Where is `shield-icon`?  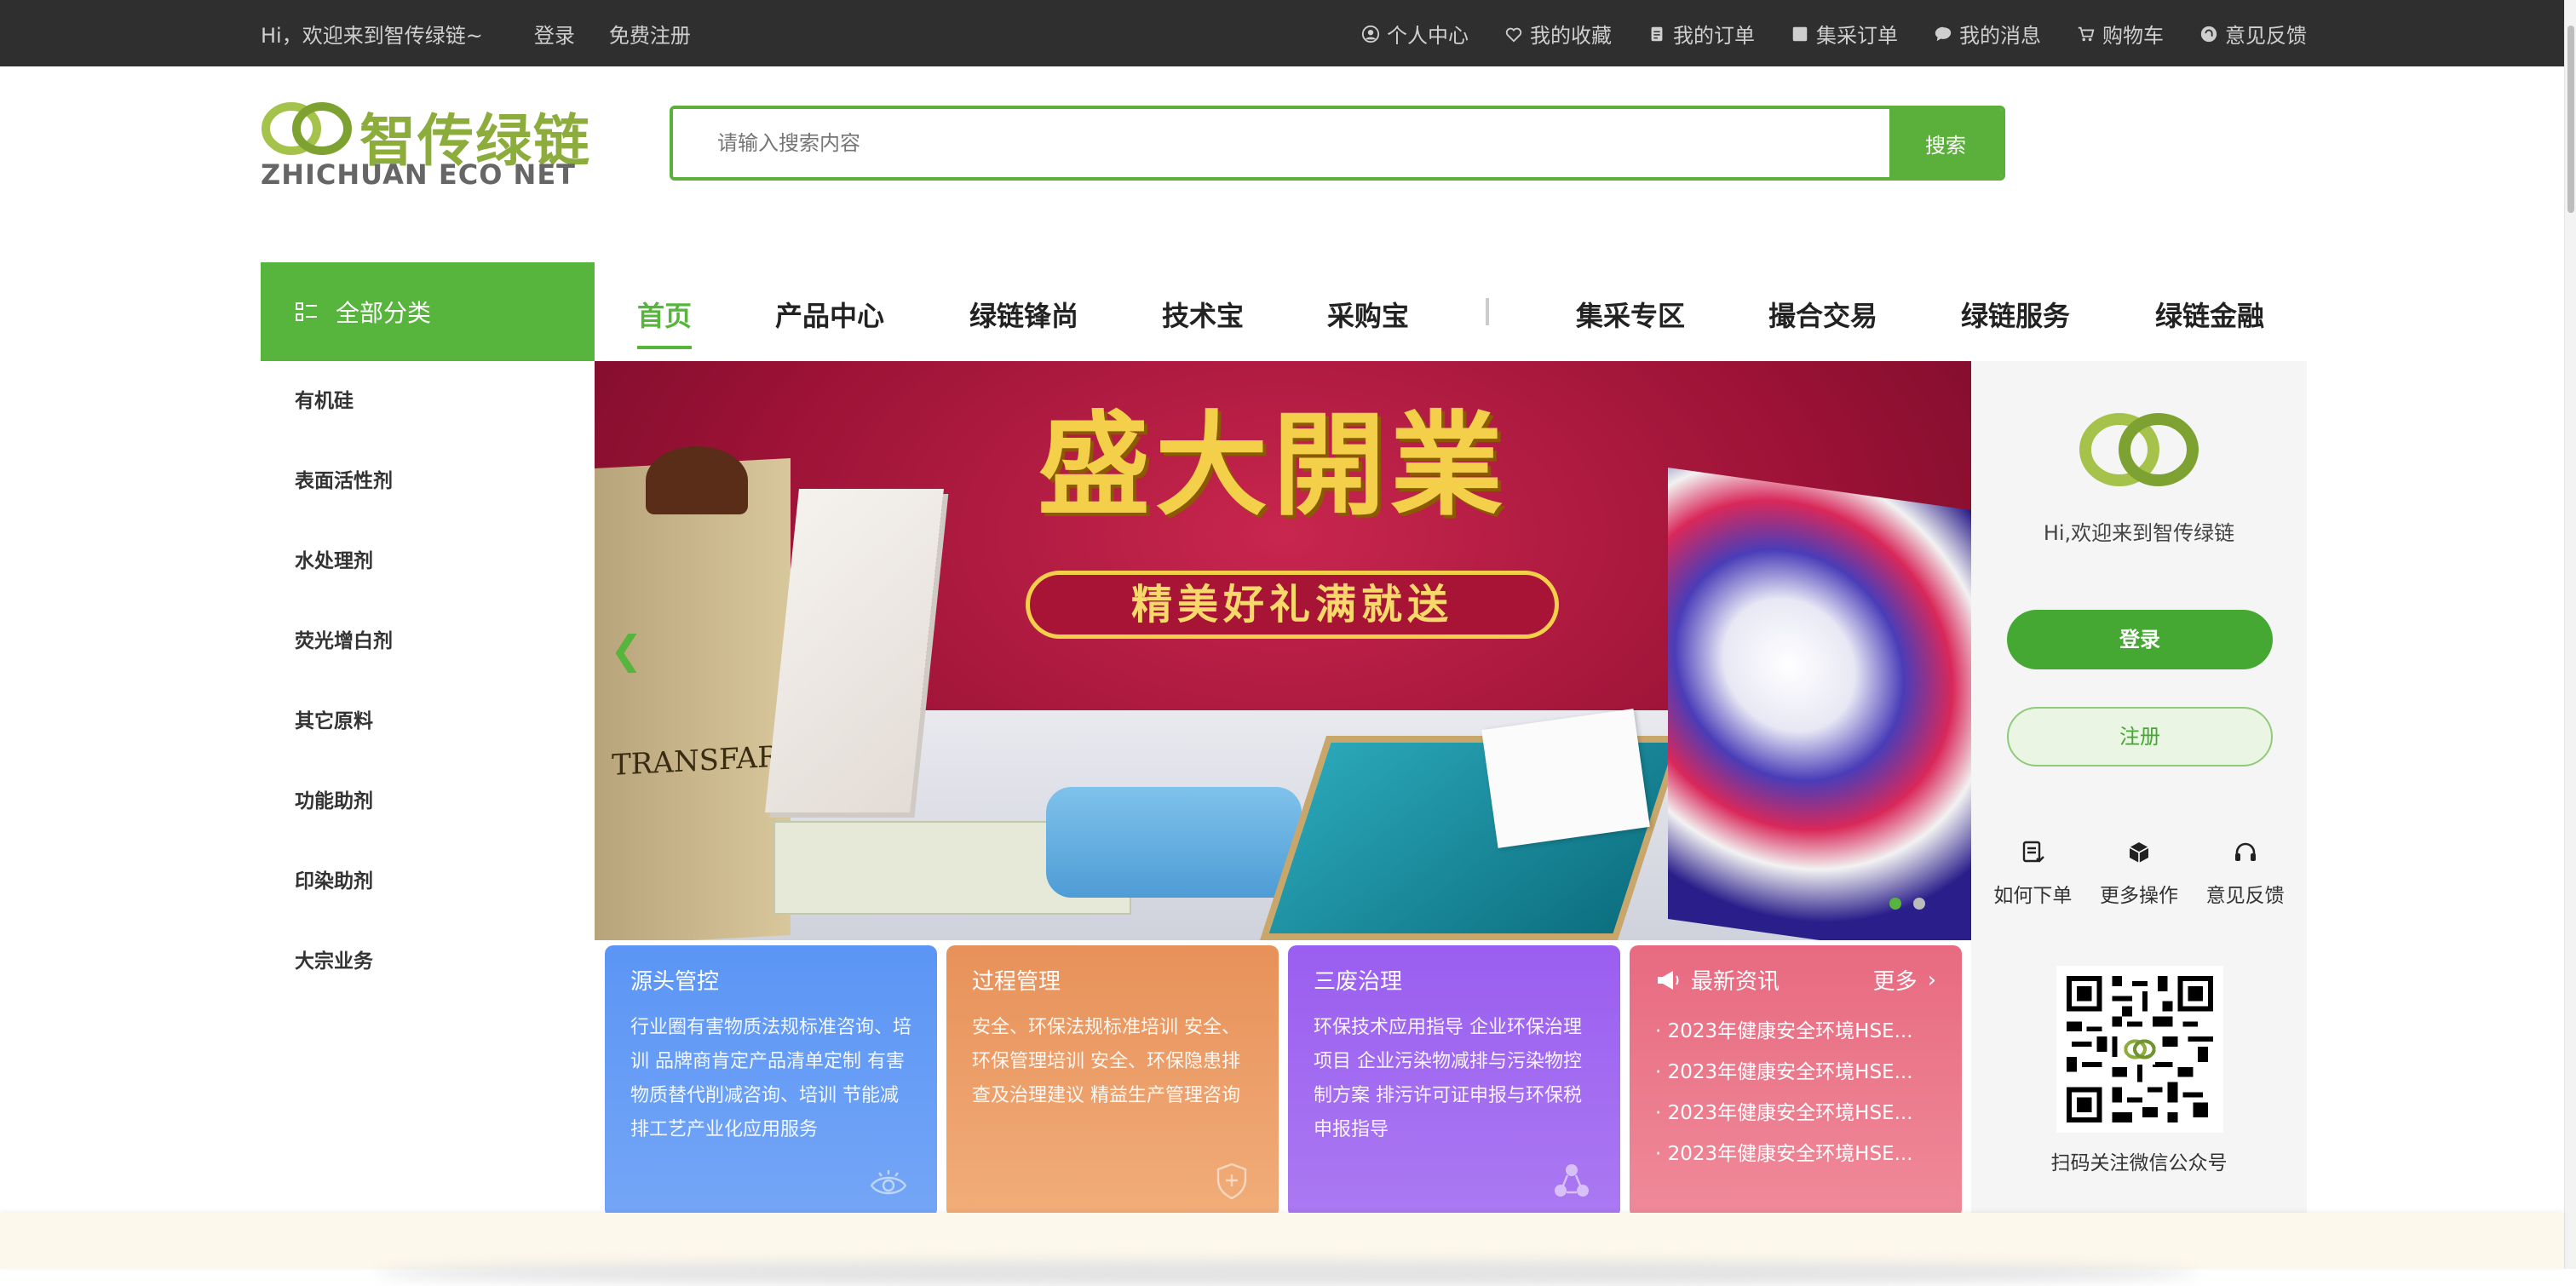 shield-icon is located at coordinates (1232, 1181).